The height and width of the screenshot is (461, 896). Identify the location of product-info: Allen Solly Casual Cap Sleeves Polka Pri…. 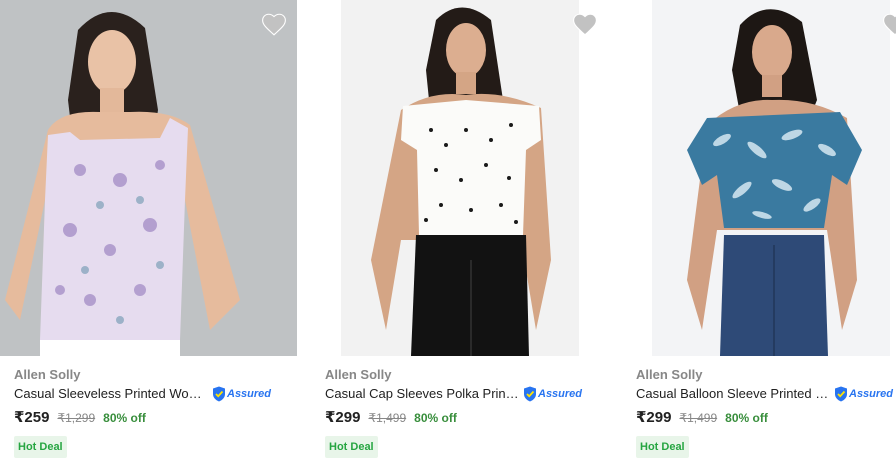
(466, 412).